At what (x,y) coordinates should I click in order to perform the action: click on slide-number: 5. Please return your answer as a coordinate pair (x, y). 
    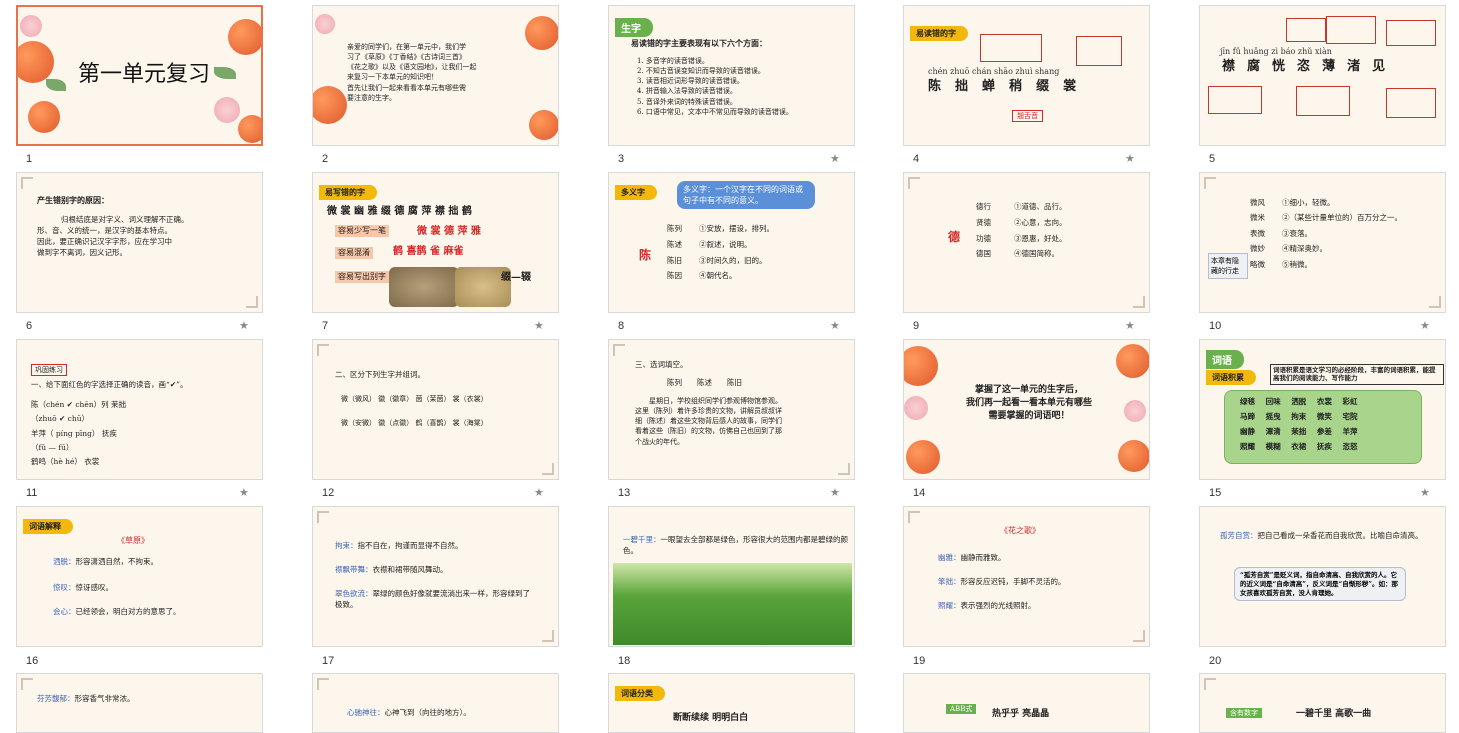
    Looking at the image, I should click on (1212, 159).